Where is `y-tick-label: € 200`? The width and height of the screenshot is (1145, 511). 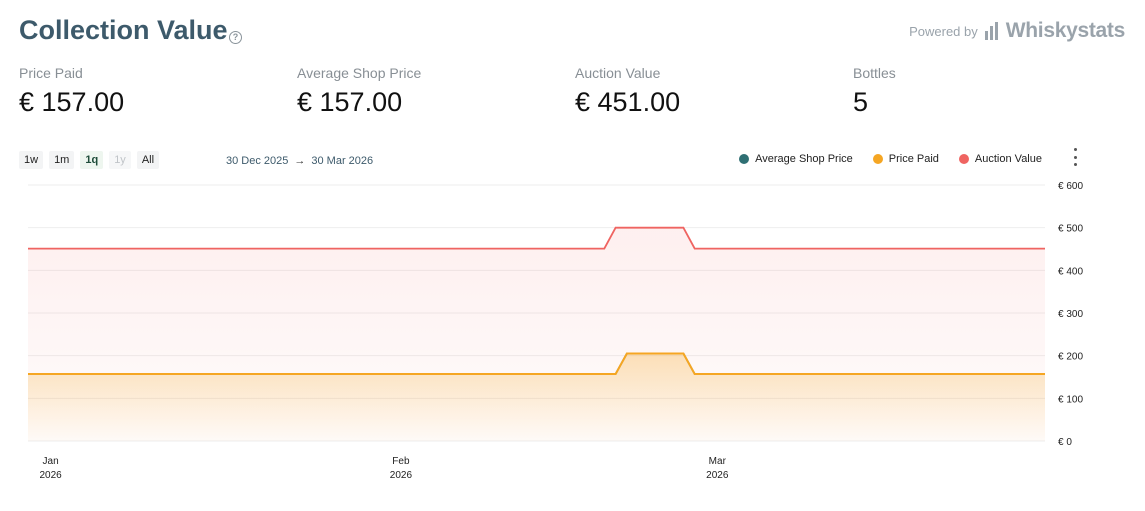
y-tick-label: € 200 is located at coordinates (1070, 357).